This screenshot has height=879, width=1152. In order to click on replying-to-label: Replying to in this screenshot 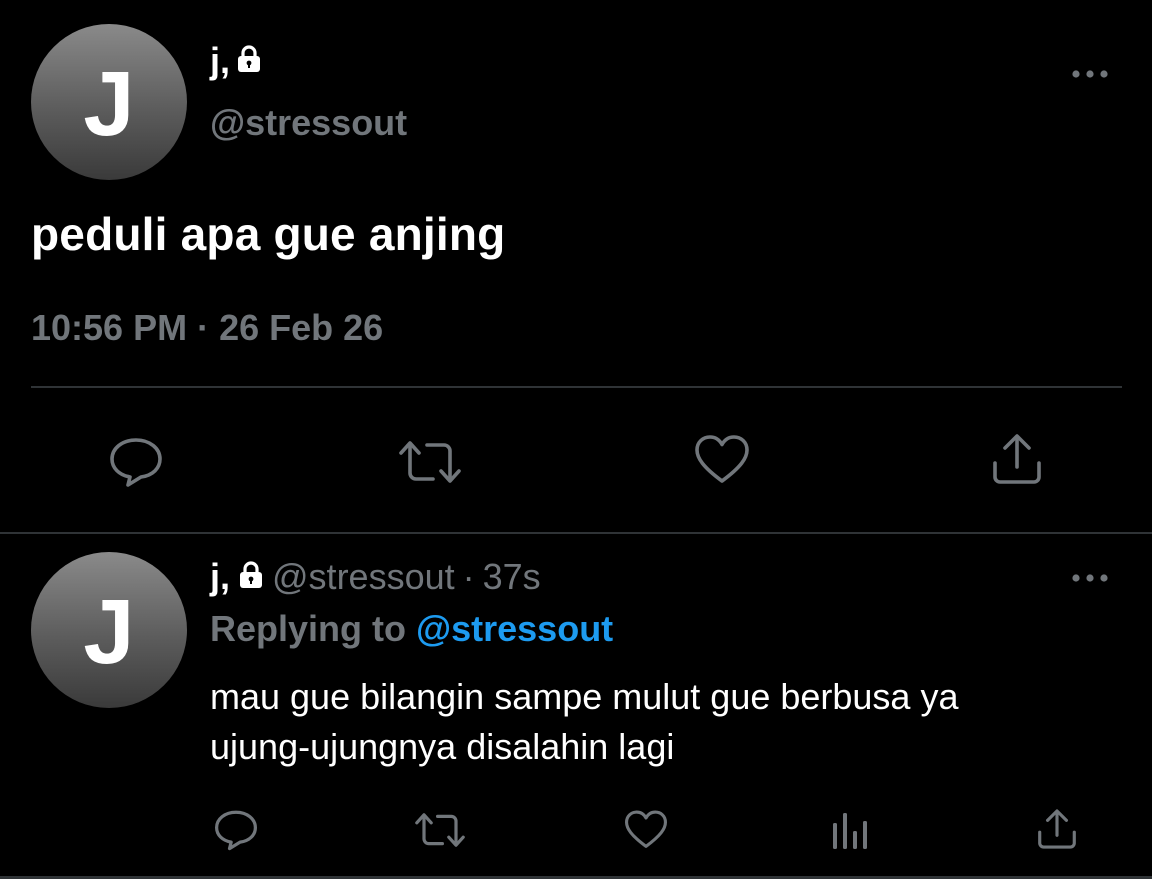, I will do `click(308, 628)`.